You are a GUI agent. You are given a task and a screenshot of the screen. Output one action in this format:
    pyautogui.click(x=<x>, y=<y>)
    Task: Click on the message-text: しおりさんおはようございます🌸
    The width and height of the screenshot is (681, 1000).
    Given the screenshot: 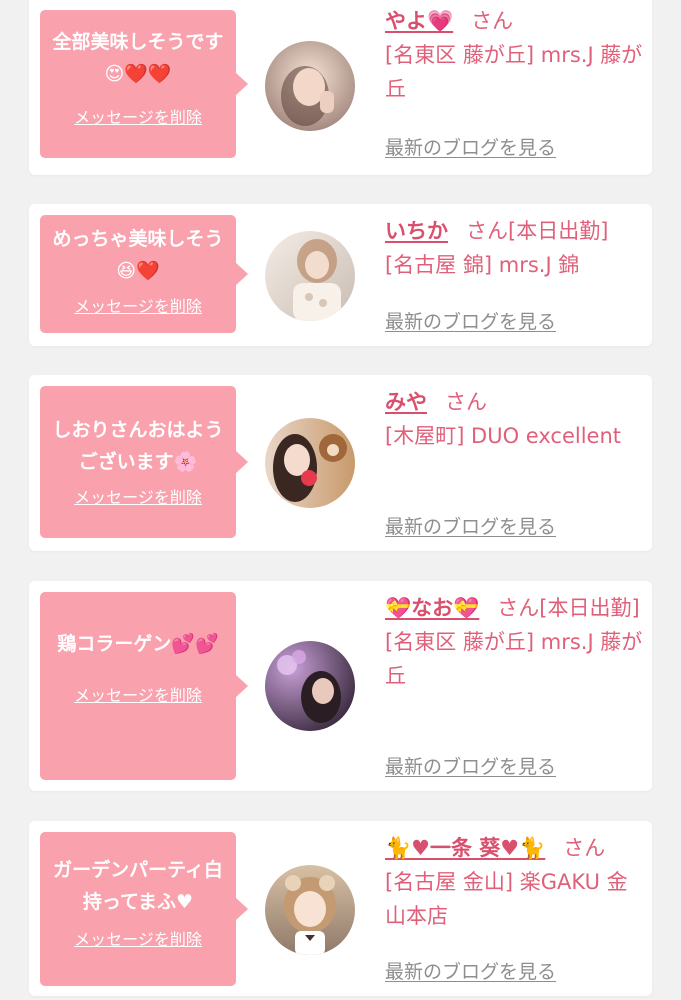 What is the action you would take?
    pyautogui.click(x=138, y=446)
    